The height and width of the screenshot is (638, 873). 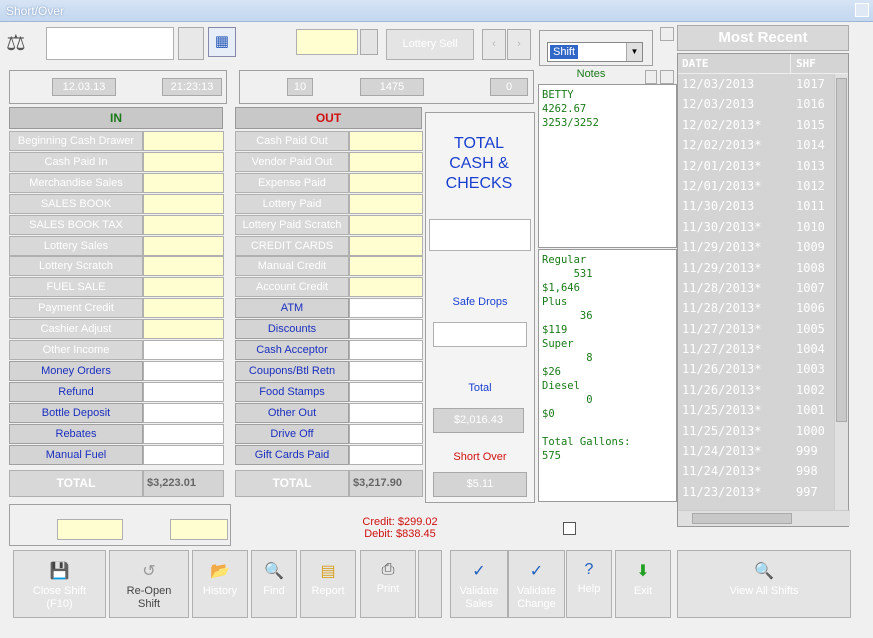 What do you see at coordinates (480, 235) in the screenshot?
I see `total-cash-checks-field` at bounding box center [480, 235].